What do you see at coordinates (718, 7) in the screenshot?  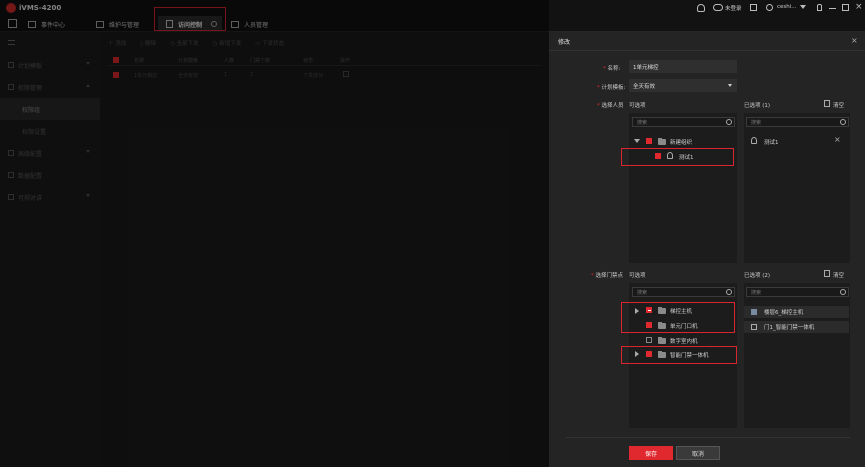 I see `cloud-icon` at bounding box center [718, 7].